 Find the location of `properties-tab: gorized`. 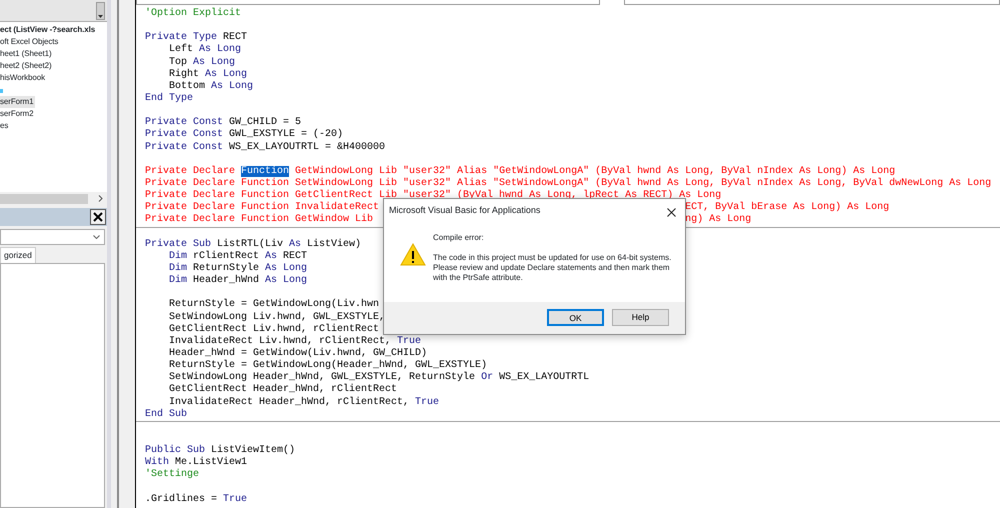

properties-tab: gorized is located at coordinates (18, 255).